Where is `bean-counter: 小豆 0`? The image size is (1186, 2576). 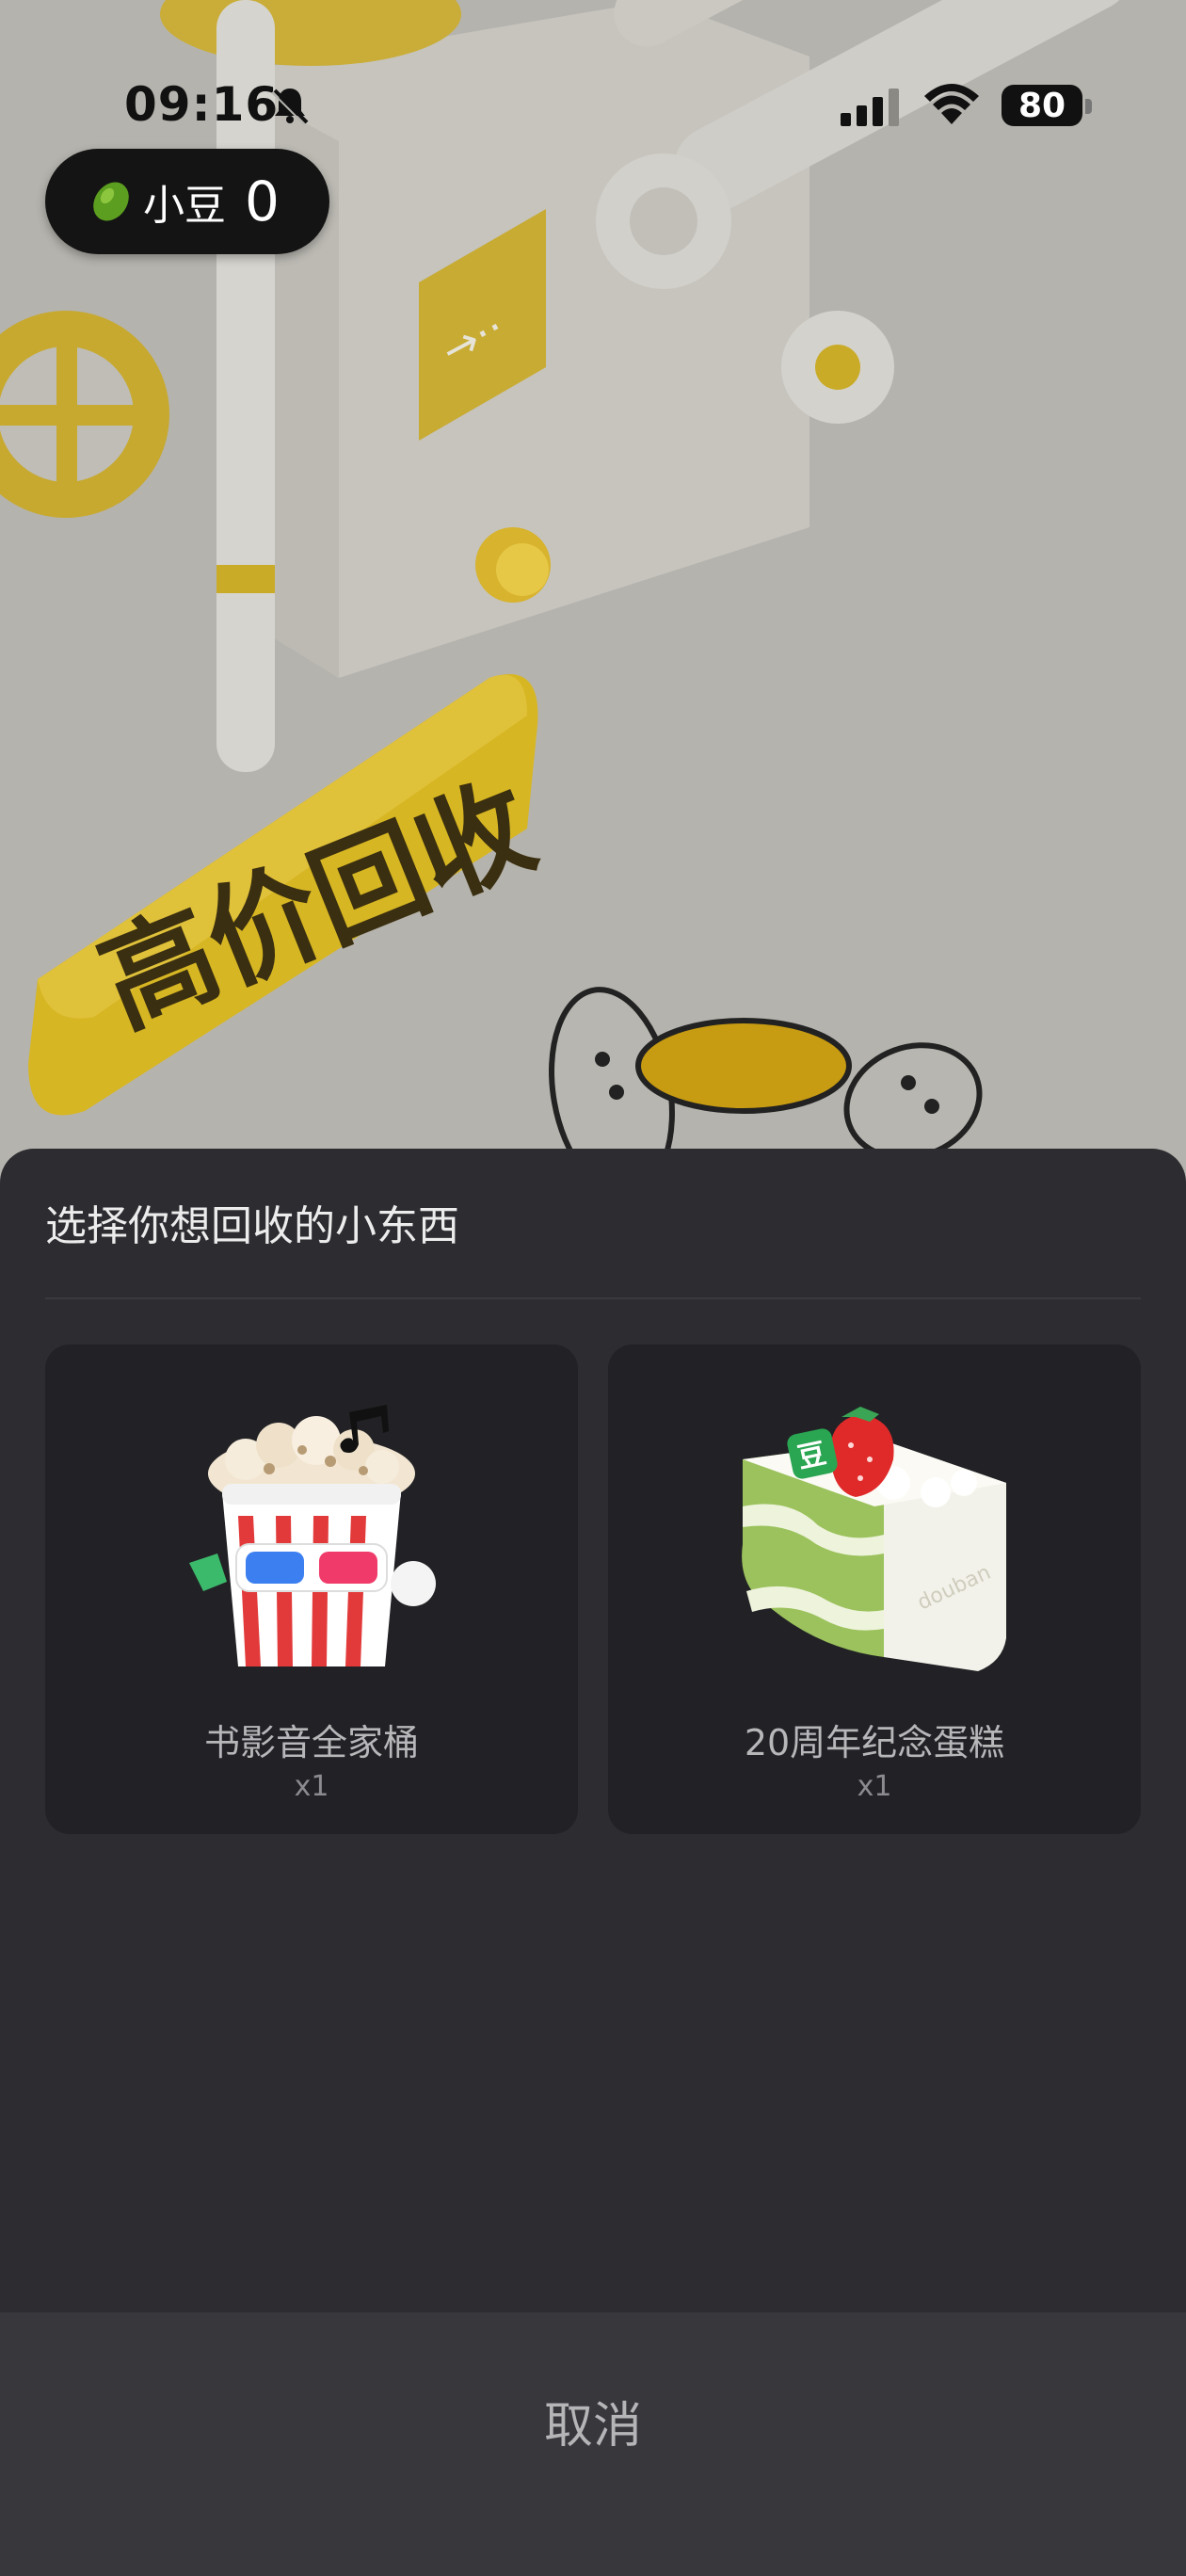
bean-counter: 小豆 0 is located at coordinates (187, 201).